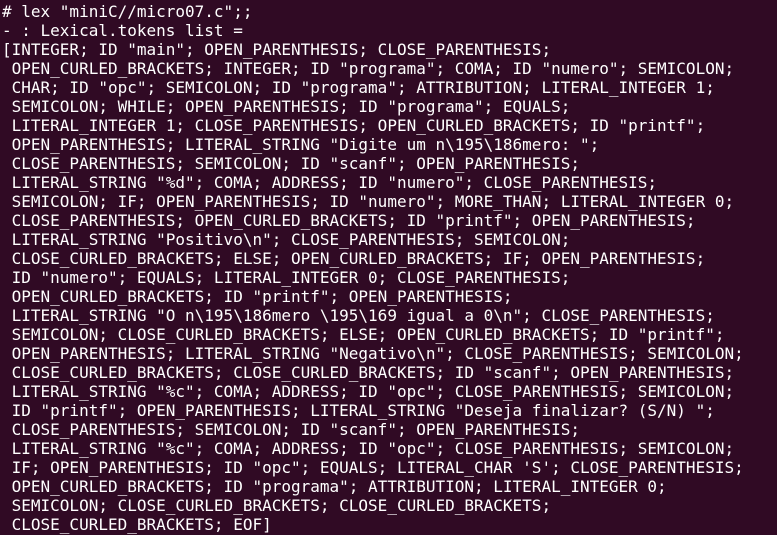  Describe the element at coordinates (122, 30) in the screenshot. I see `output-line: - : Lexical.tokens list =` at that location.